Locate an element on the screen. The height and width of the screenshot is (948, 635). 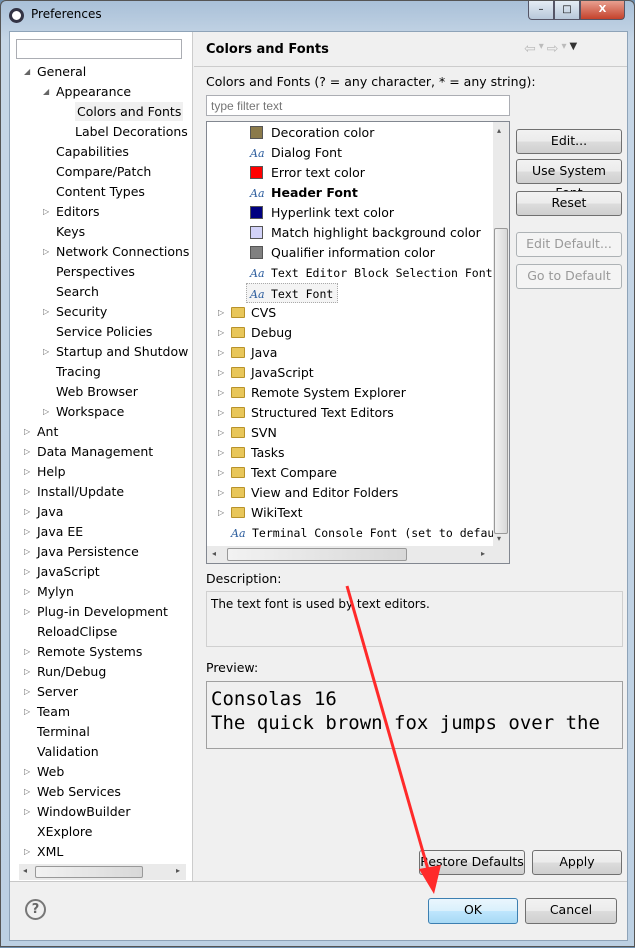
pref-tree-label: Web Browser is located at coordinates (97, 391).